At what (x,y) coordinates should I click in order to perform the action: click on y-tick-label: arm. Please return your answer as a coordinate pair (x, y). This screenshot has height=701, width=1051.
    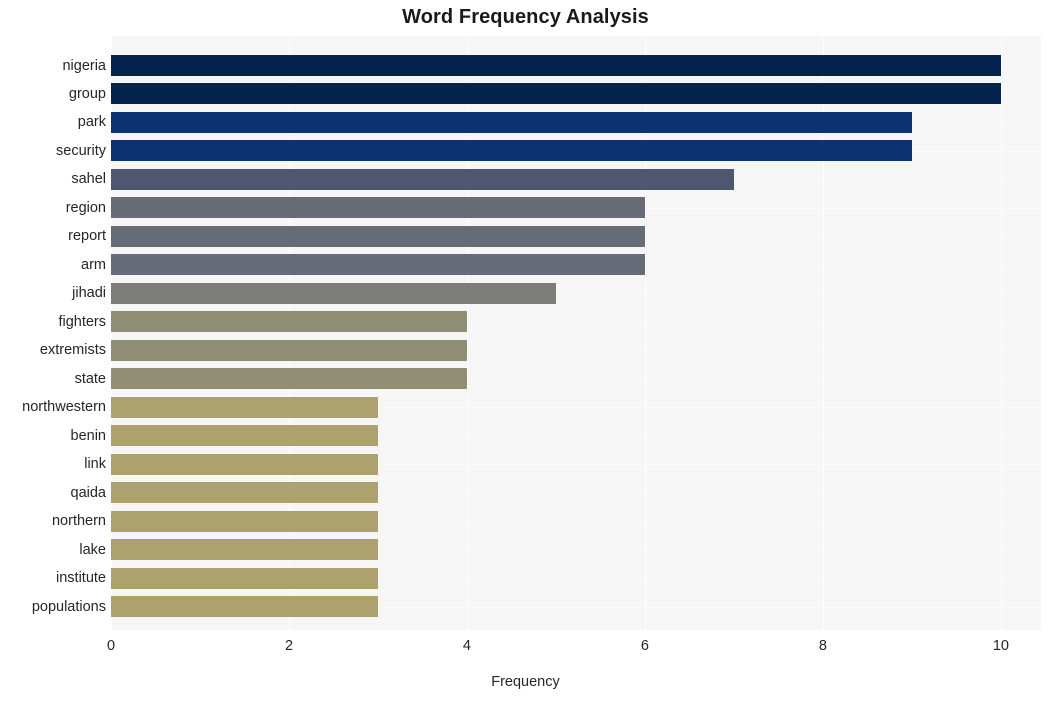
    Looking at the image, I should click on (93, 265).